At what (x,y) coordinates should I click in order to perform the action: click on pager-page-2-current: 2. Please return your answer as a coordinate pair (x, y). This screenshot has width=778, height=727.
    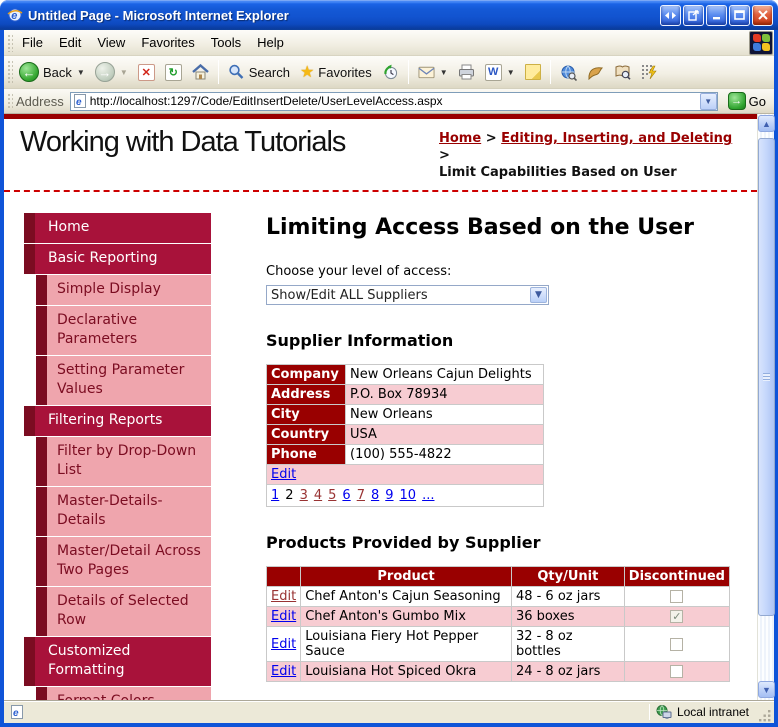
    Looking at the image, I should click on (289, 495).